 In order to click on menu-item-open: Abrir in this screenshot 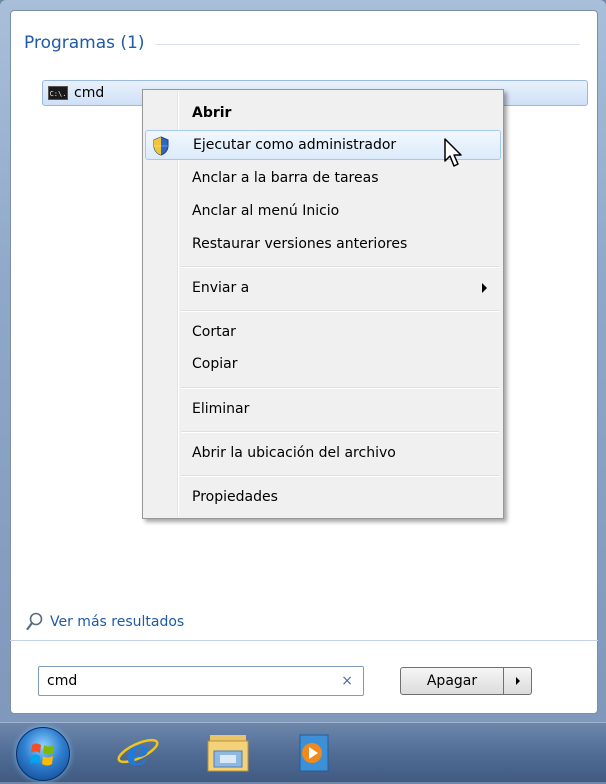, I will do `click(323, 113)`.